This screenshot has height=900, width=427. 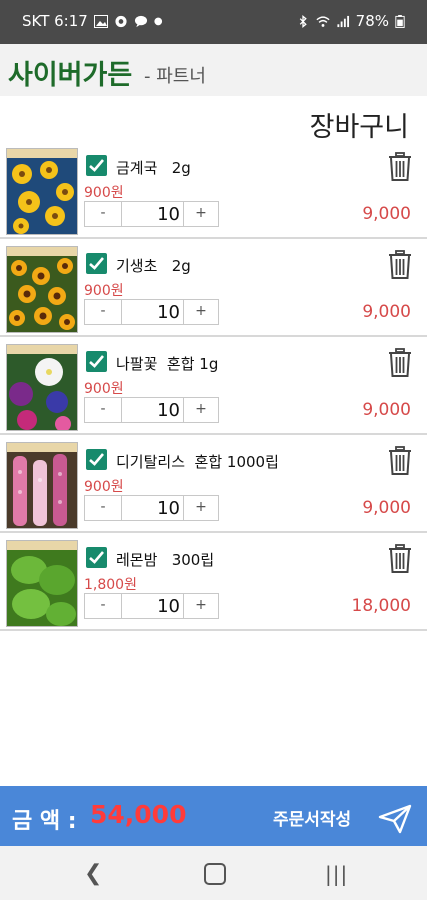 What do you see at coordinates (213, 22) in the screenshot?
I see `status-bar: SKT 6:17 ● 78%` at bounding box center [213, 22].